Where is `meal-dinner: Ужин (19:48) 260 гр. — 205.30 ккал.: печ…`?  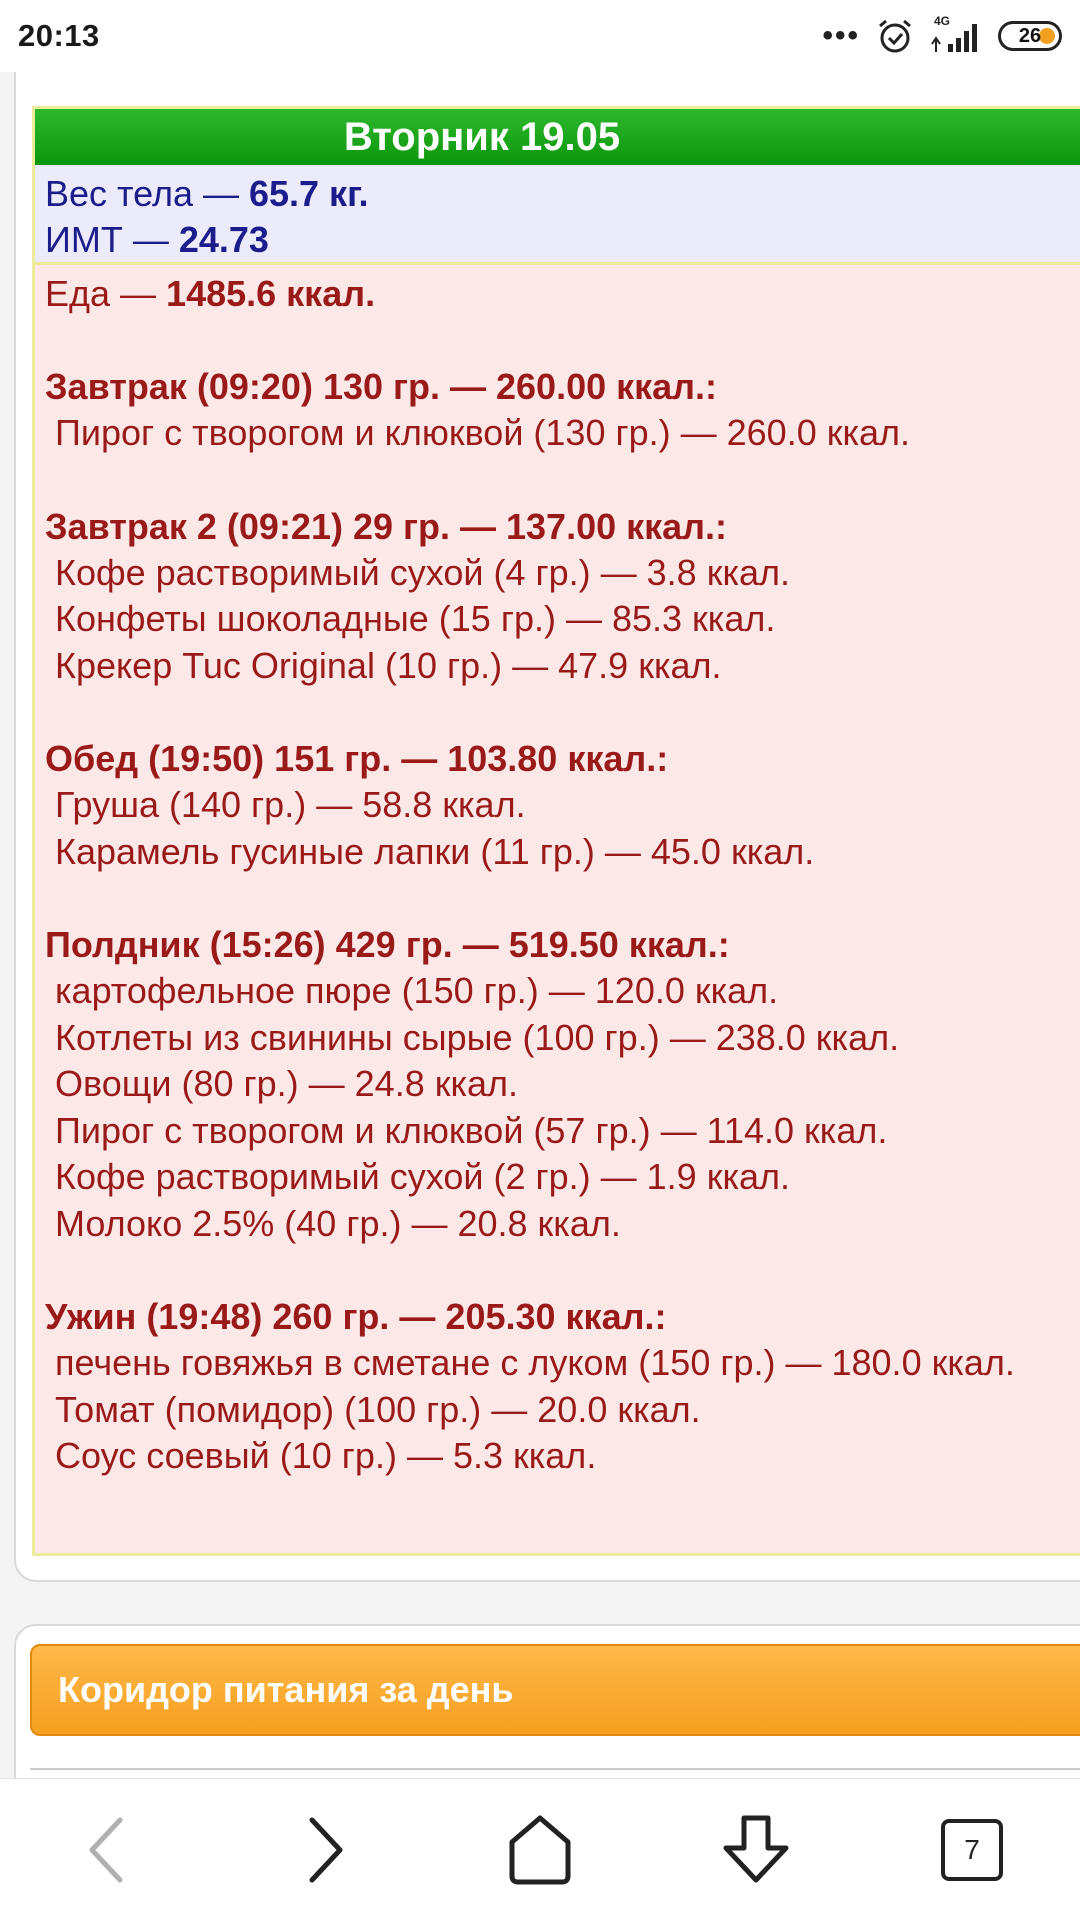 meal-dinner: Ужин (19:48) 260 гр. — 205.30 ккал.: печ… is located at coordinates (562, 1387).